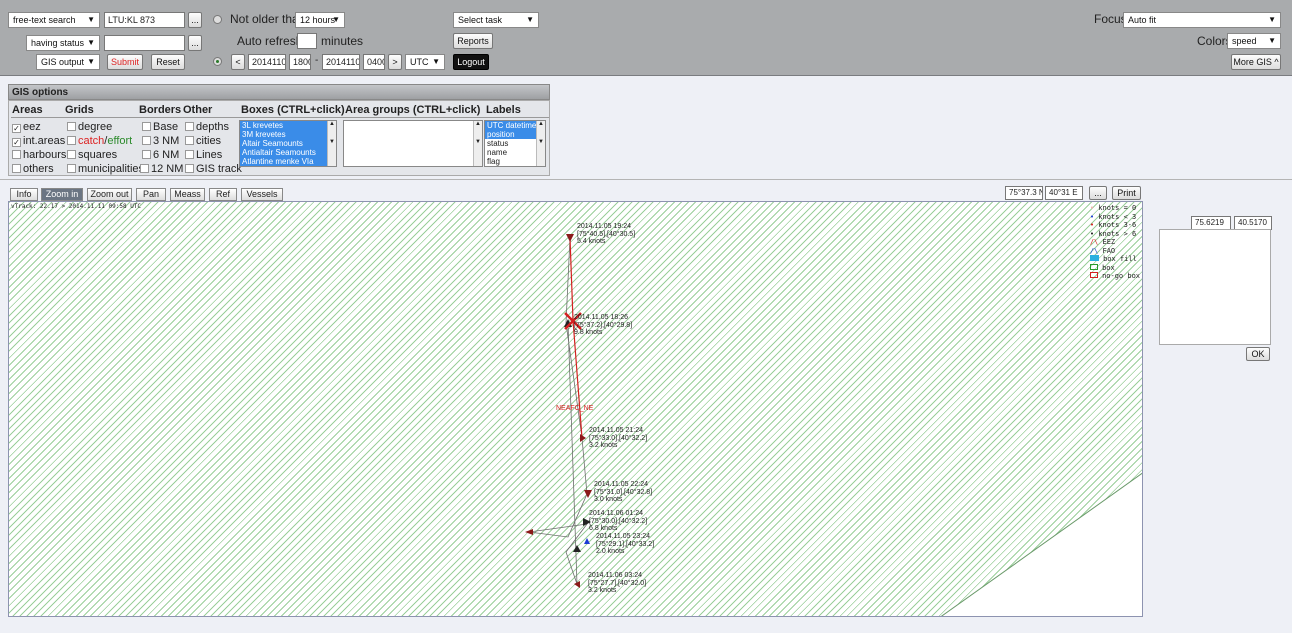  I want to click on logout-button: Logout, so click(471, 62).